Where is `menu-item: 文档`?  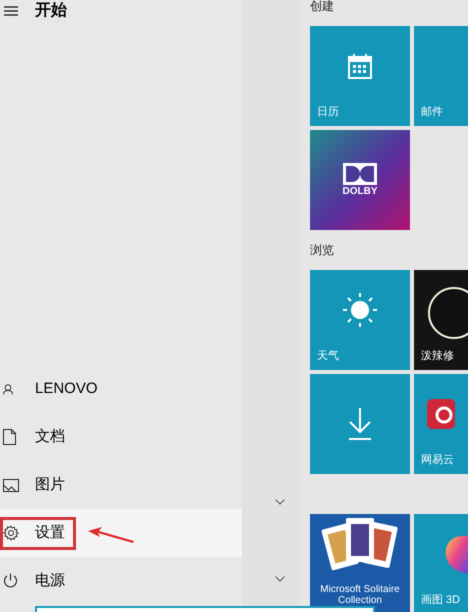
menu-item: 文档 is located at coordinates (121, 437).